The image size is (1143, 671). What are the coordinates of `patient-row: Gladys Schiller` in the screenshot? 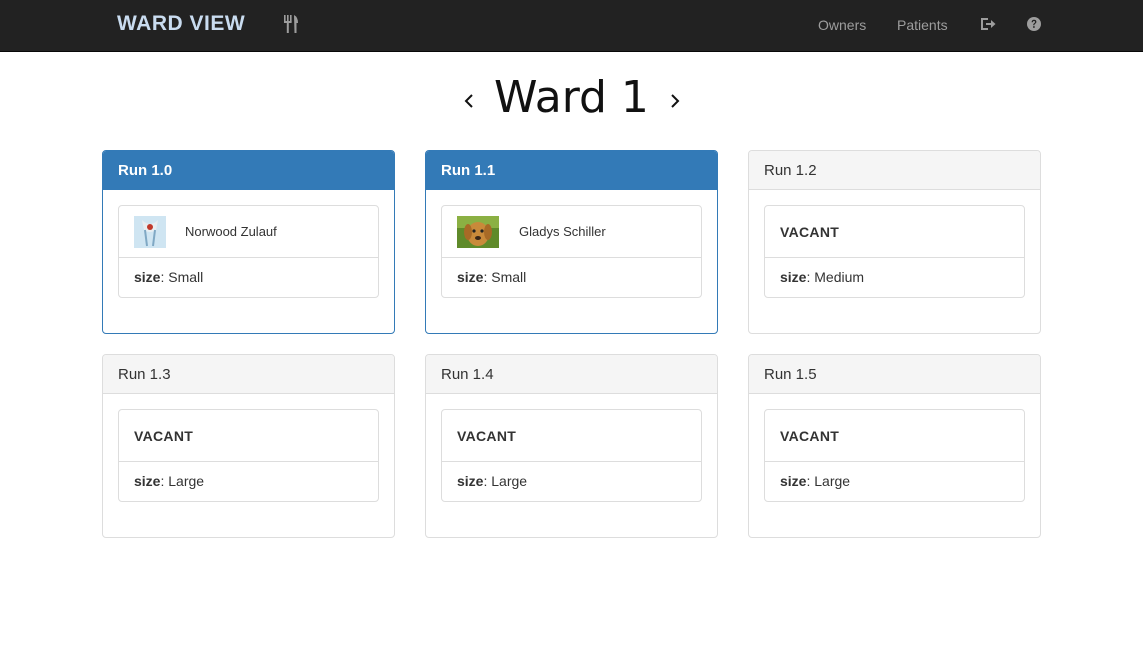 It's located at (571, 232).